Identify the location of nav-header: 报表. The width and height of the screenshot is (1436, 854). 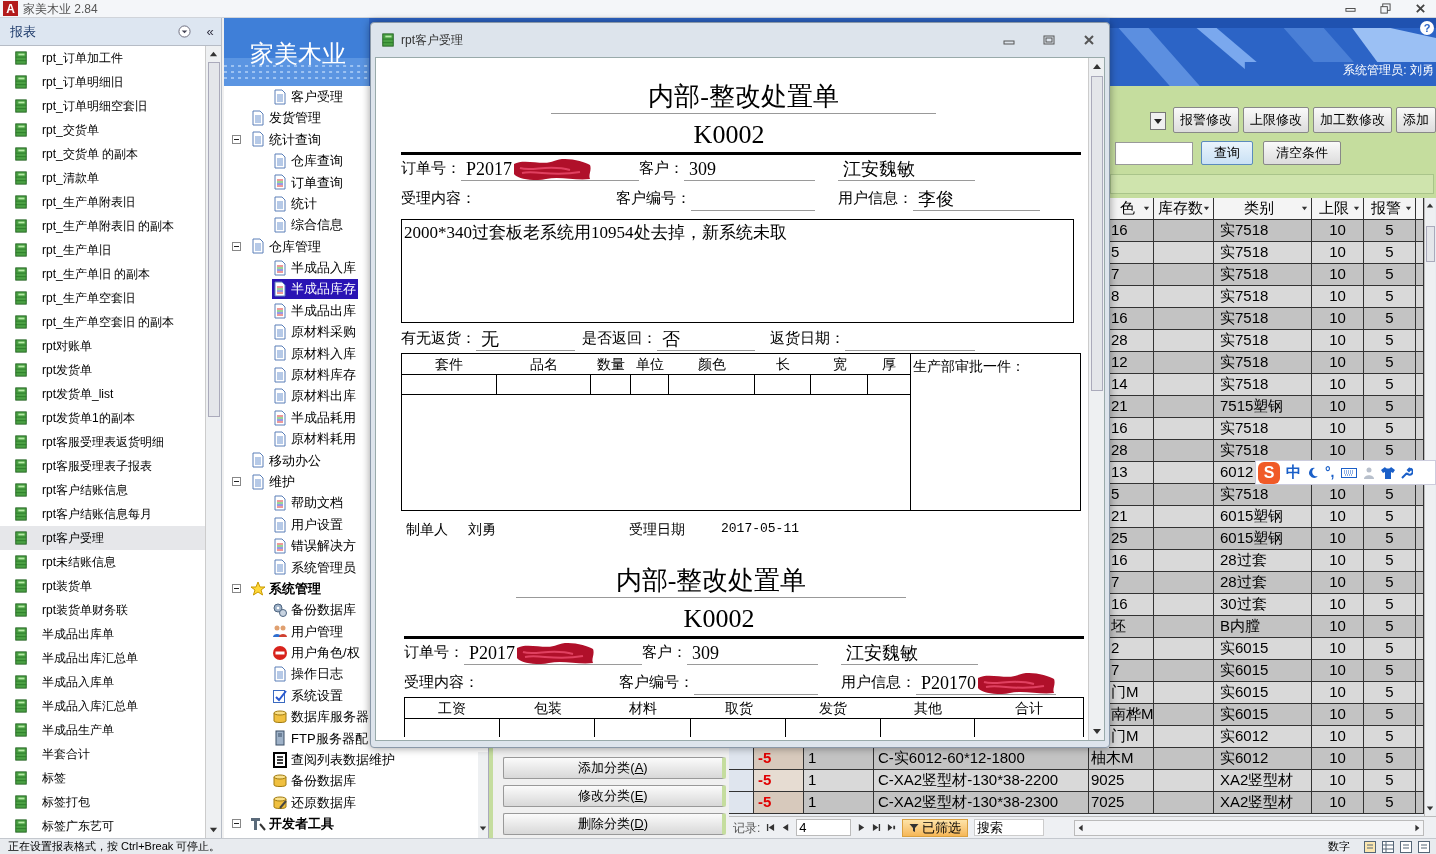
(89, 31).